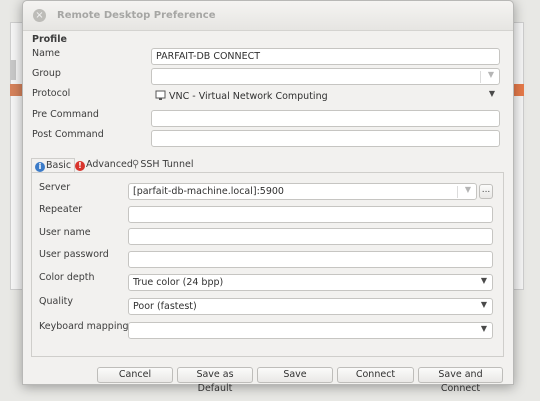  Describe the element at coordinates (268, 16) in the screenshot. I see `title-bar: × Remote Desktop Preference` at that location.